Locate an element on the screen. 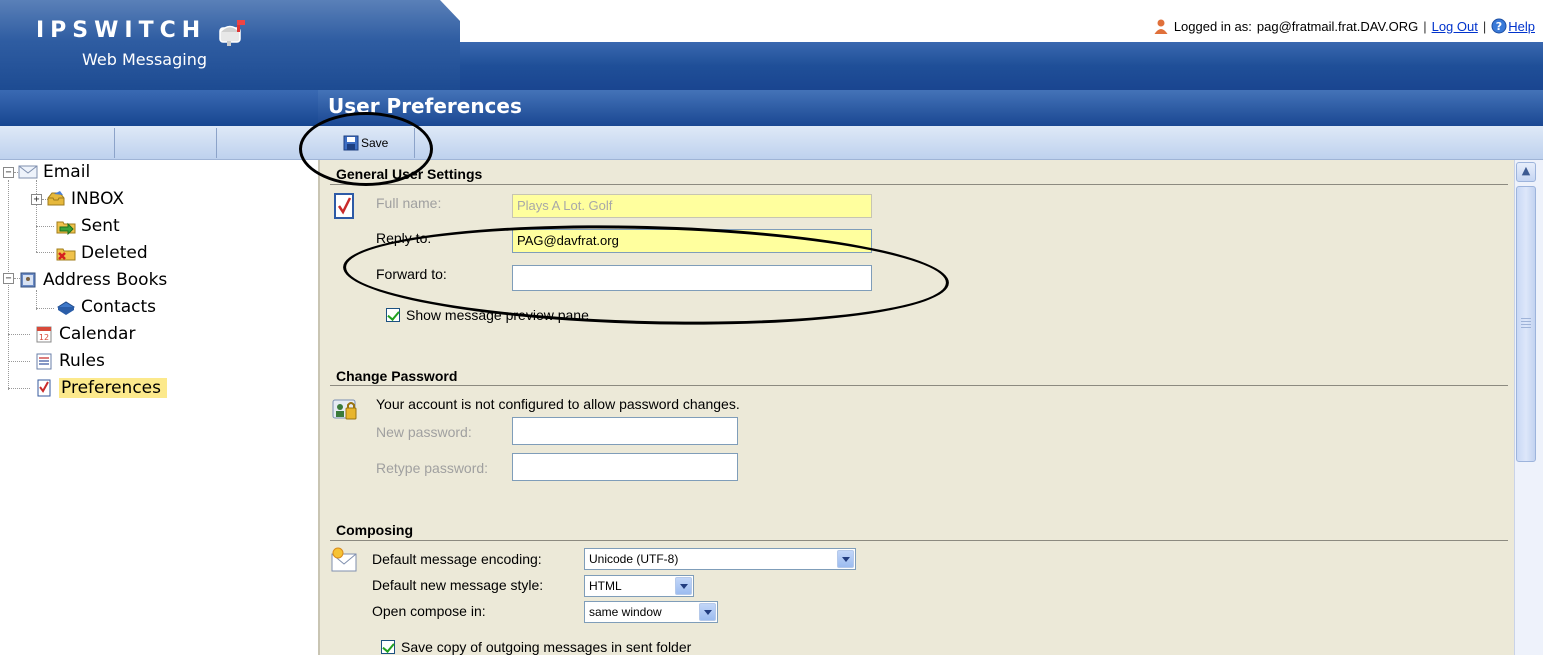 The width and height of the screenshot is (1543, 655). user-icon is located at coordinates (1161, 26).